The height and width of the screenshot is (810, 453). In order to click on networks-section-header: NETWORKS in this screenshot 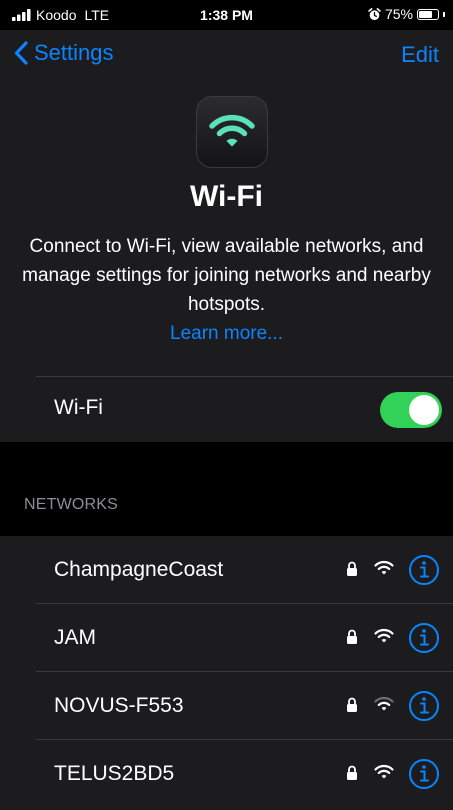, I will do `click(71, 504)`.